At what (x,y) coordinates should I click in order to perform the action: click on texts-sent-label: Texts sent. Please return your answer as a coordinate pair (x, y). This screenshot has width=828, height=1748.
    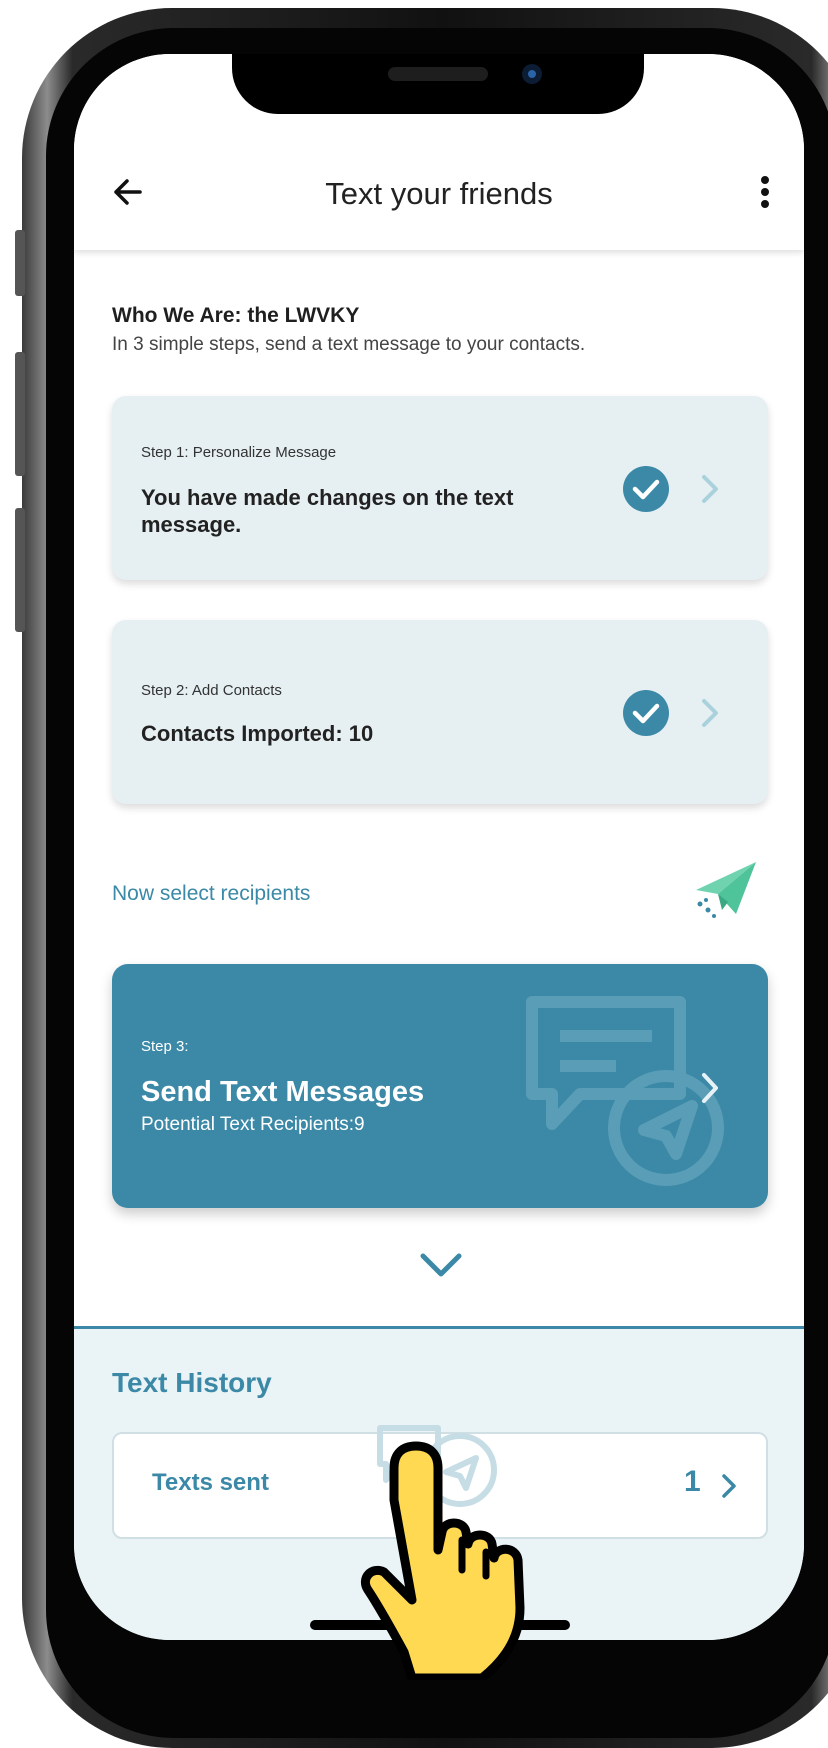
    Looking at the image, I should click on (210, 1482).